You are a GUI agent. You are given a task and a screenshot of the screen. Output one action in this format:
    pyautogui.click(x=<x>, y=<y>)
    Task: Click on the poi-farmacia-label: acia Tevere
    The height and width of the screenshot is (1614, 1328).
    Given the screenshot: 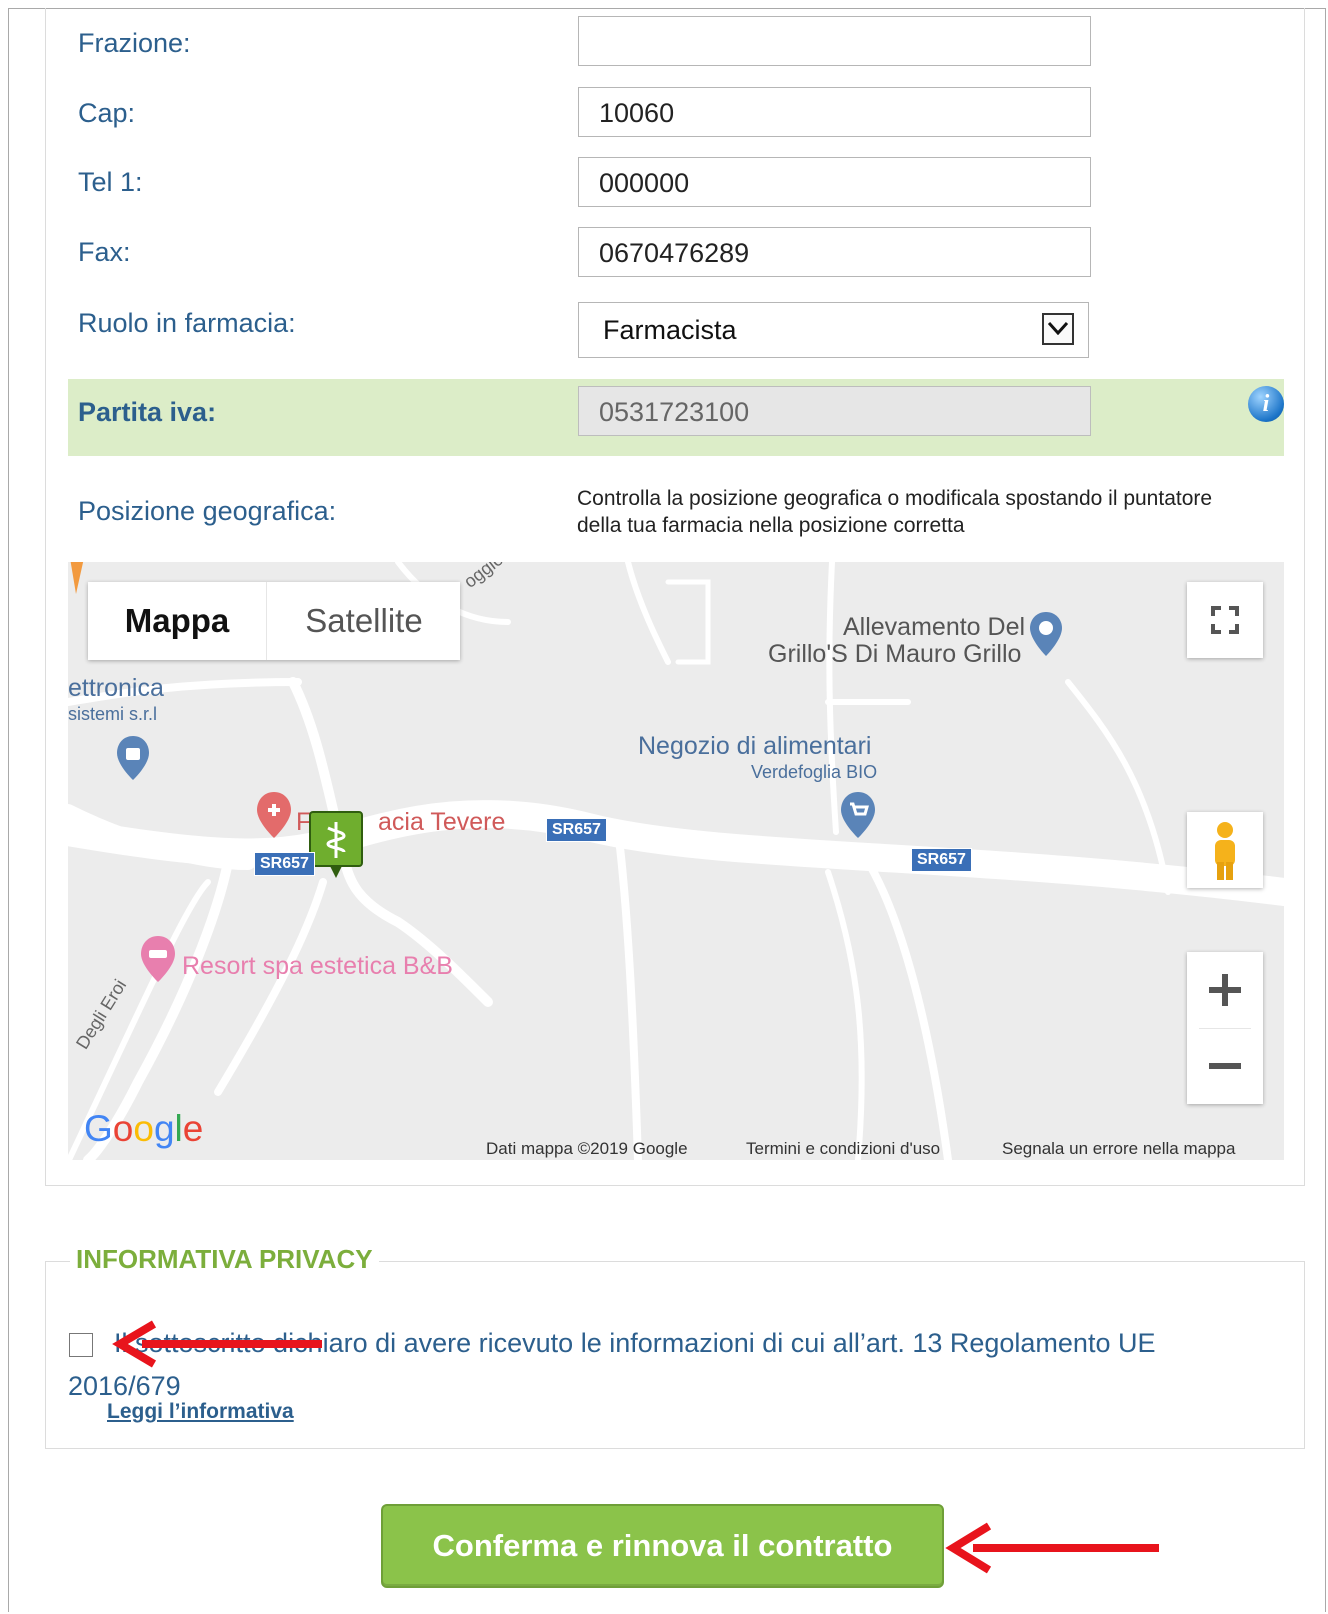 What is the action you would take?
    pyautogui.click(x=442, y=822)
    